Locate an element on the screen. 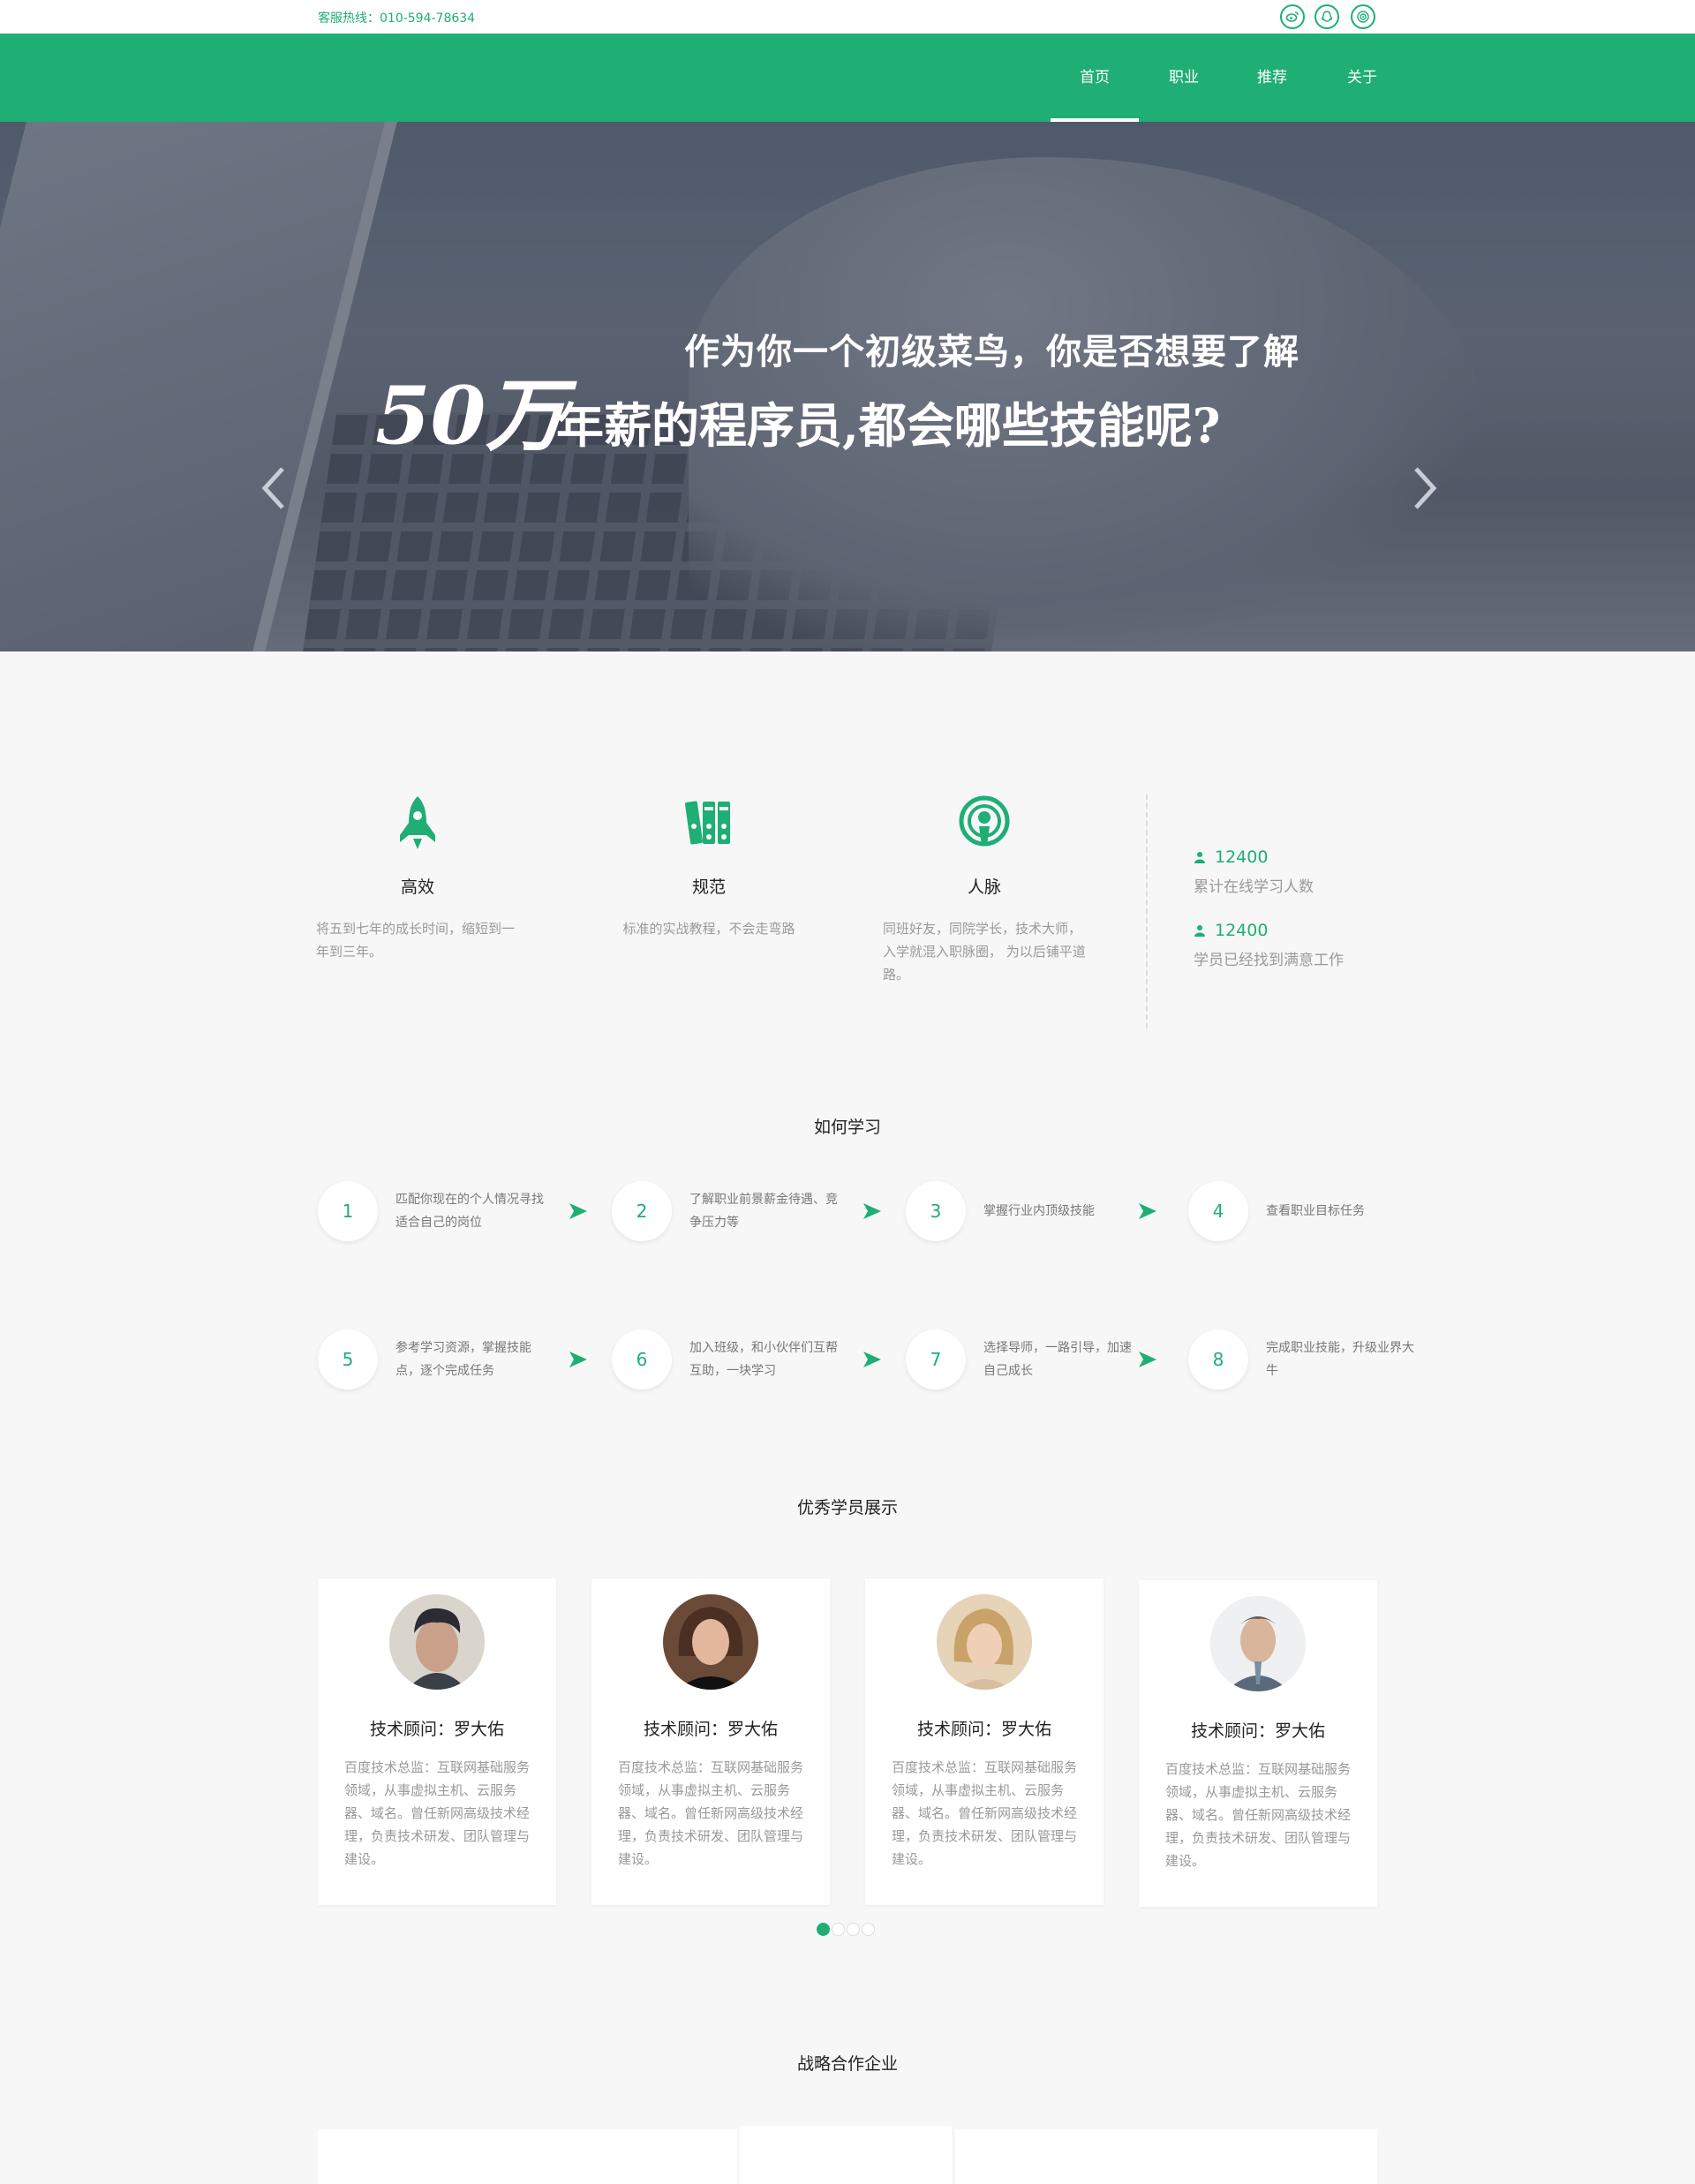 The width and height of the screenshot is (1695, 2184). stat-label: 累计在线学习人数 is located at coordinates (1254, 887).